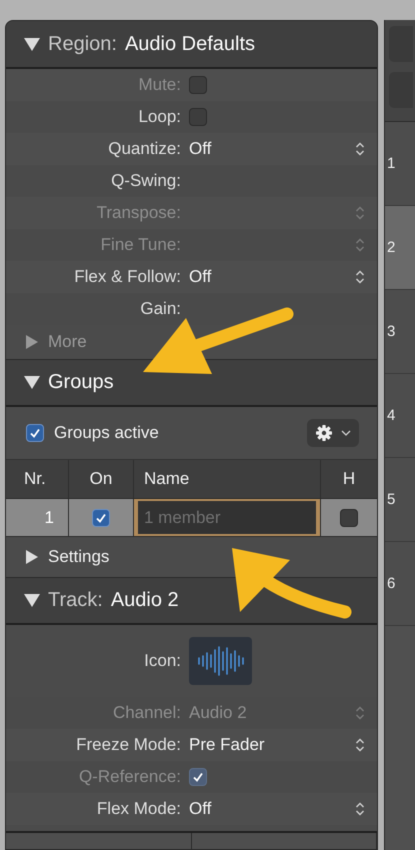 The width and height of the screenshot is (415, 850). Describe the element at coordinates (138, 213) in the screenshot. I see `property-label: Transpose:` at that location.